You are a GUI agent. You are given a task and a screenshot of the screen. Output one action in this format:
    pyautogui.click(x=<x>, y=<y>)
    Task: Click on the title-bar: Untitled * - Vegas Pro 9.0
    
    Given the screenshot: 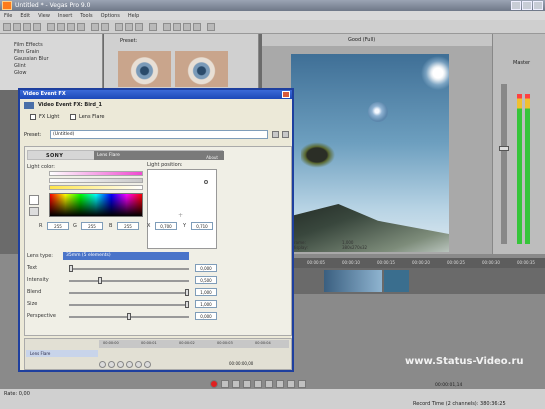 What is the action you would take?
    pyautogui.click(x=272, y=5)
    